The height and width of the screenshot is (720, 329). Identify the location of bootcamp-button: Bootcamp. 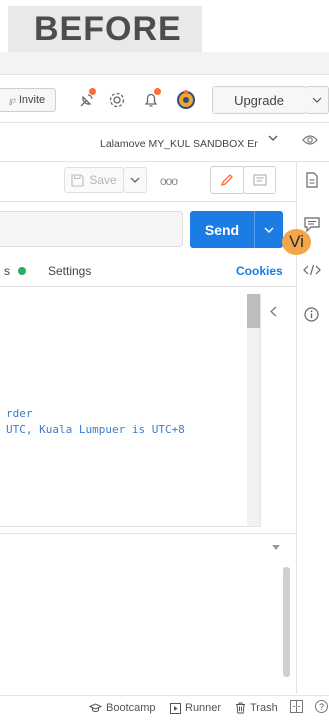
(122, 708).